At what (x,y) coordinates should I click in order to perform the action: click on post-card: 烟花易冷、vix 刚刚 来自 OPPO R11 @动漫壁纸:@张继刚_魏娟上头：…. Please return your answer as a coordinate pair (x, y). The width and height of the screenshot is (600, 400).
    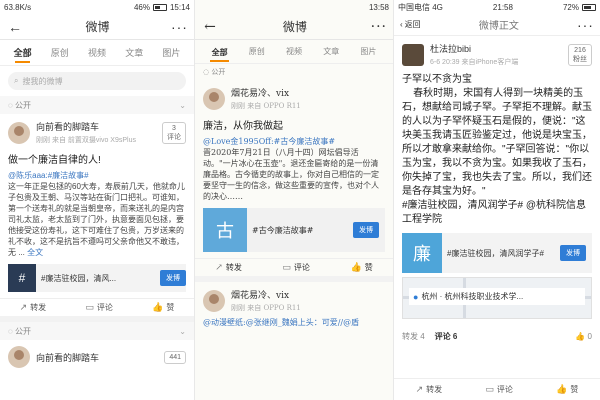
    Looking at the image, I should click on (294, 308).